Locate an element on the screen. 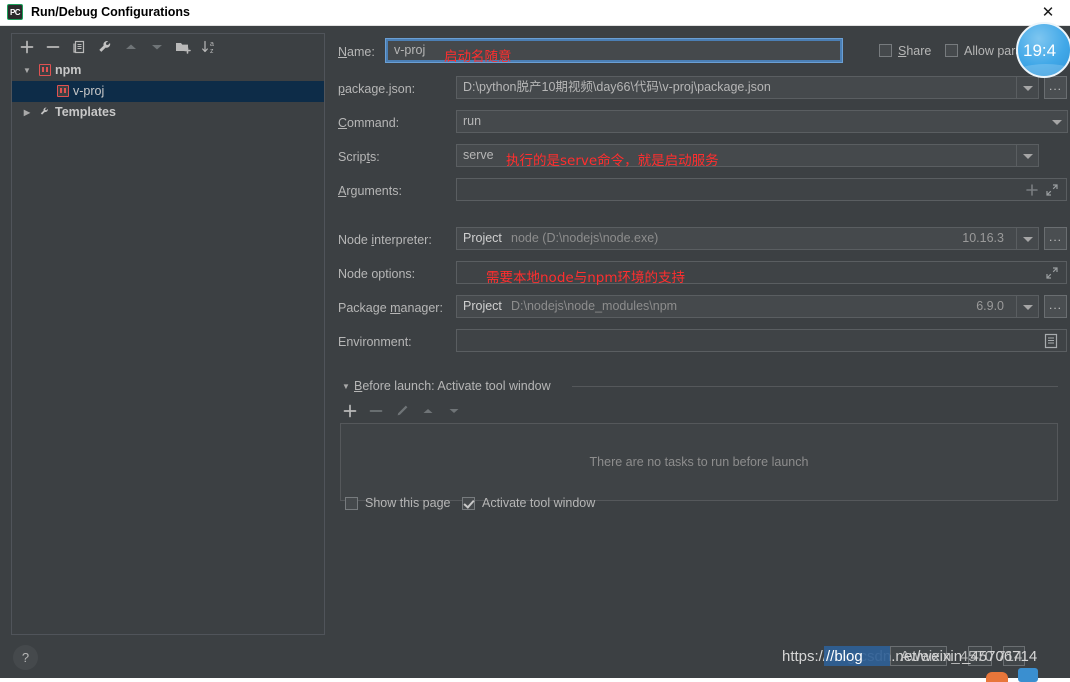 The image size is (1070, 682). clock-time: 19:4 is located at coordinates (1040, 50).